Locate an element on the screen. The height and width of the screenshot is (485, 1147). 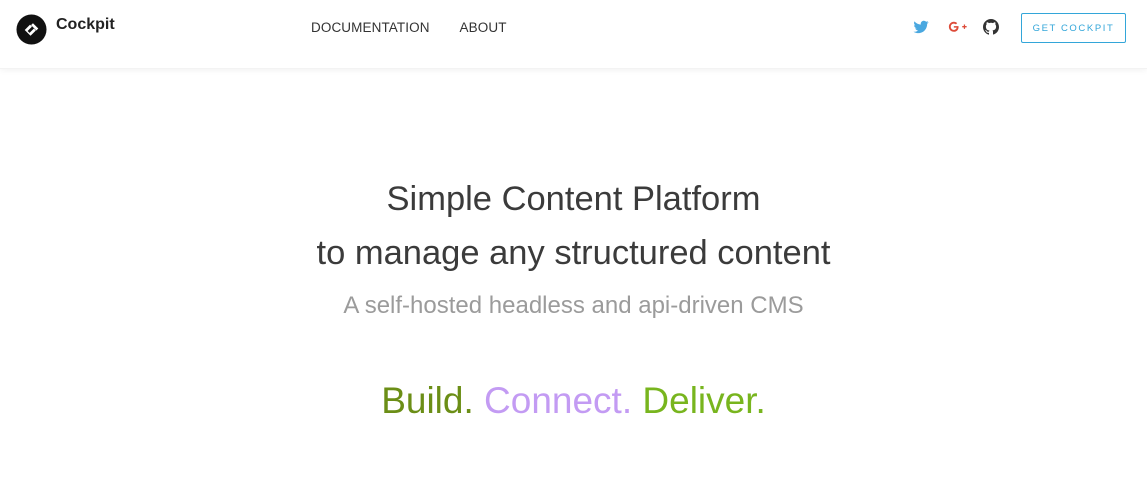
brand-name: Cockpit is located at coordinates (85, 24).